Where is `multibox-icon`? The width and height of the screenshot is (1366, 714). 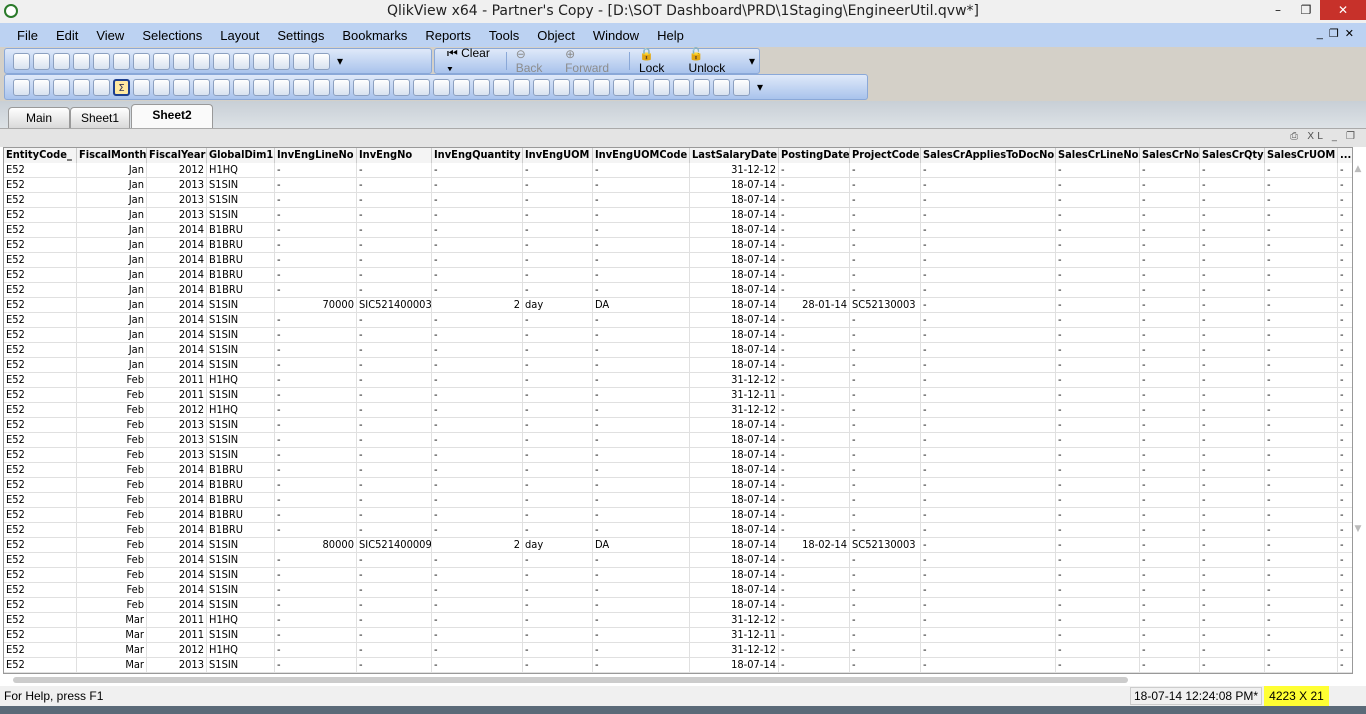 multibox-icon is located at coordinates (141, 87).